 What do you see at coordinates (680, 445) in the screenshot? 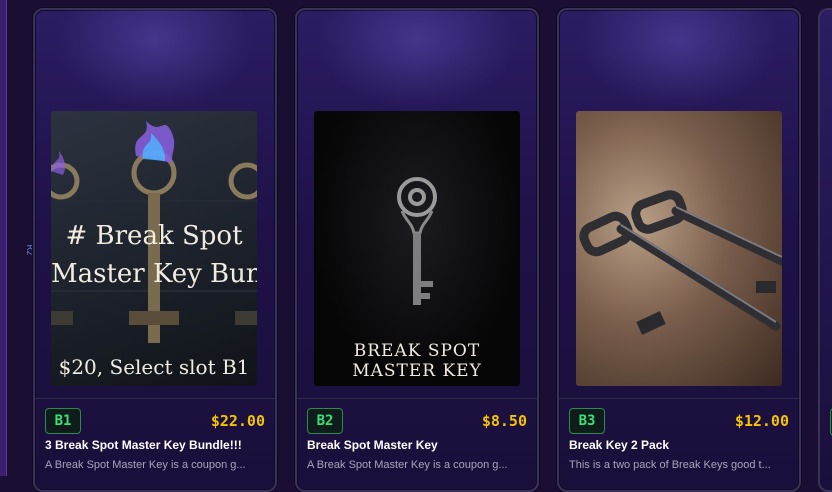
I see `product-title: Break Key 2 Pack` at bounding box center [680, 445].